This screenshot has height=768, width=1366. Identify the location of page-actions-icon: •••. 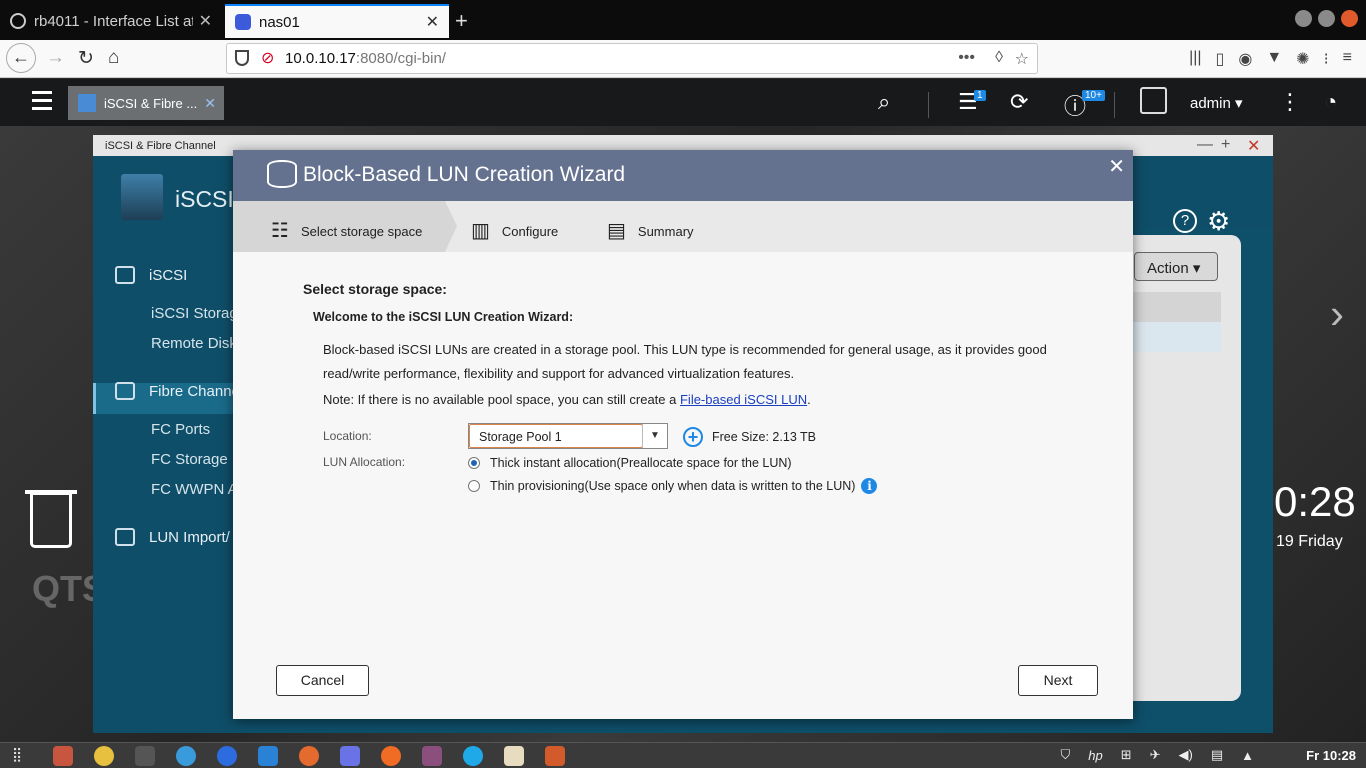
(966, 58).